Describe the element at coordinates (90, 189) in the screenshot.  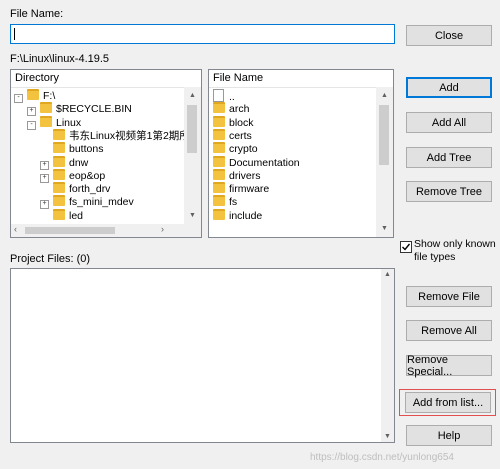
I see `tree-item-label: forth_drv` at that location.